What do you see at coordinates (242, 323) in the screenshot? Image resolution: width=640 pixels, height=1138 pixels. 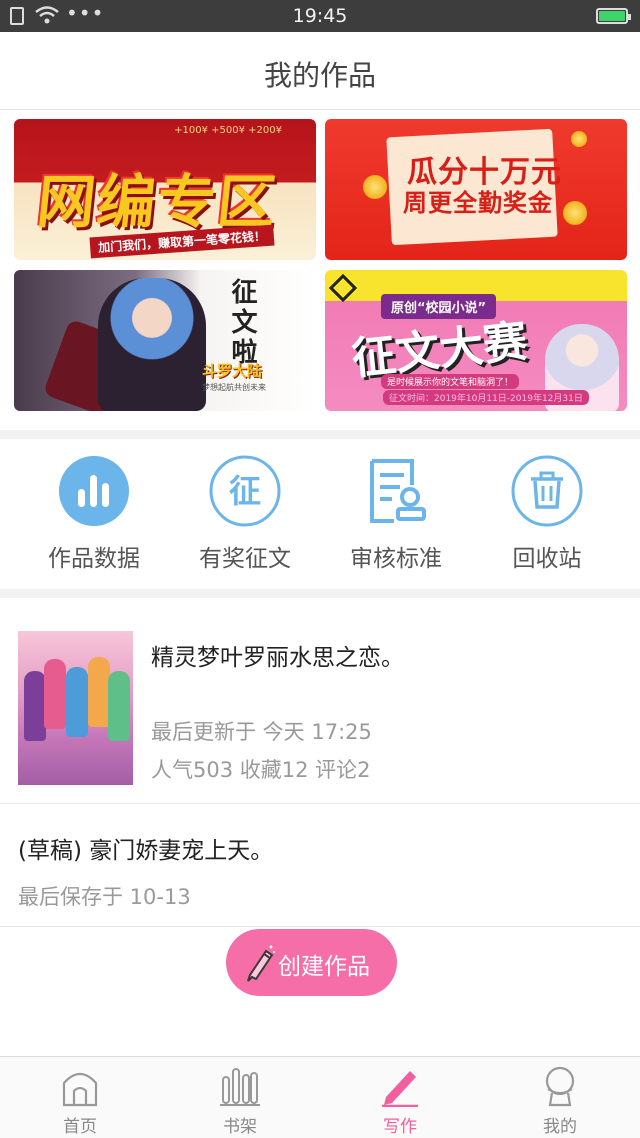 I see `banner-title: 征文啦` at bounding box center [242, 323].